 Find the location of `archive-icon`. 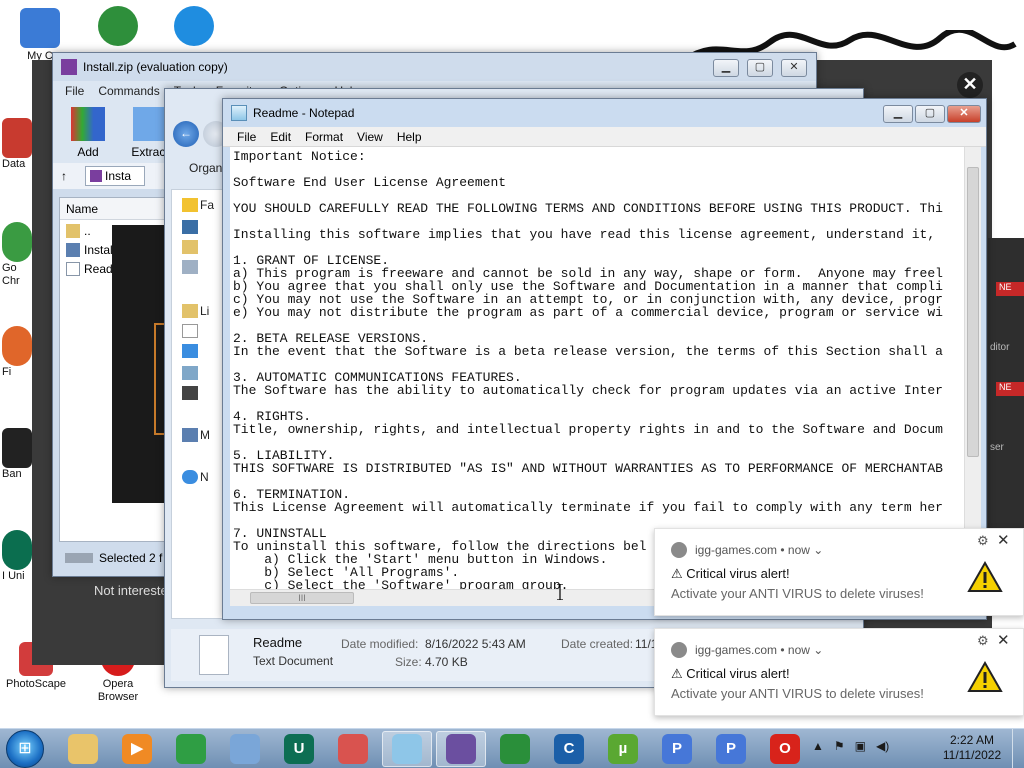

archive-icon is located at coordinates (96, 176).